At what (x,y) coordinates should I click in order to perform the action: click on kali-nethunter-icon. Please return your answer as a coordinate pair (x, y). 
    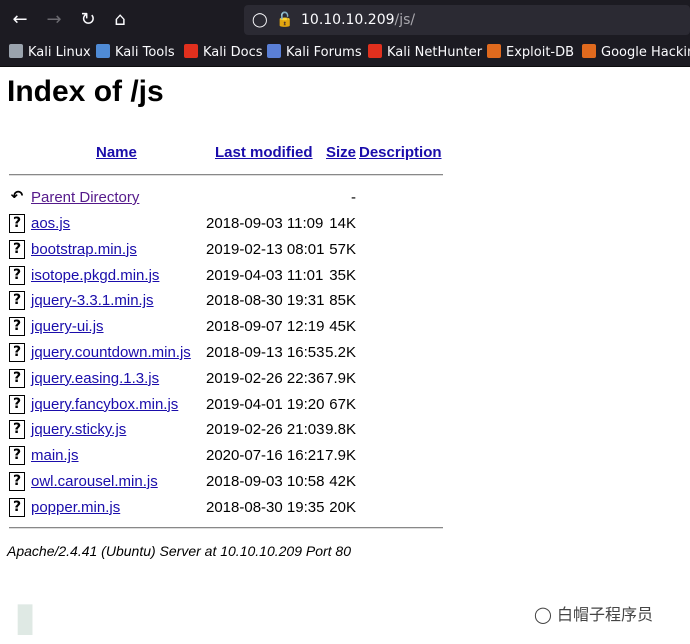
    Looking at the image, I should click on (375, 51).